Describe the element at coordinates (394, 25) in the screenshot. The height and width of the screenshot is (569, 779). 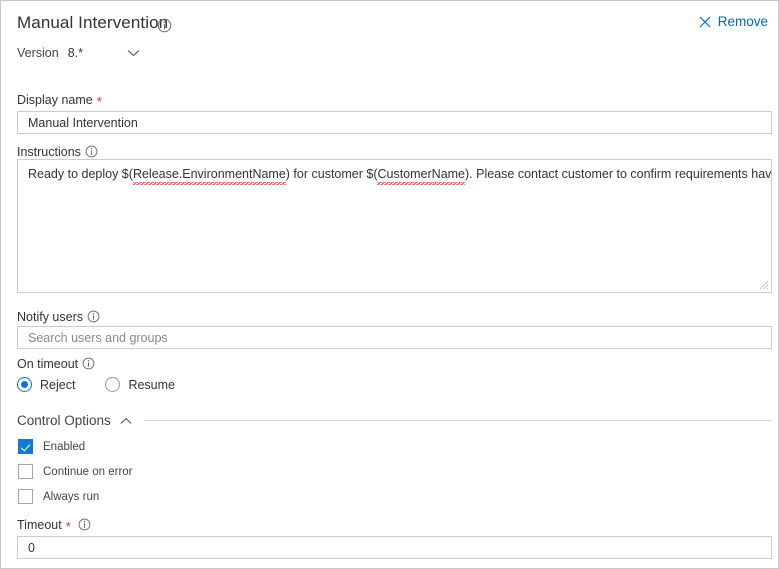
I see `panel-header: Manual Intervention Remove` at that location.